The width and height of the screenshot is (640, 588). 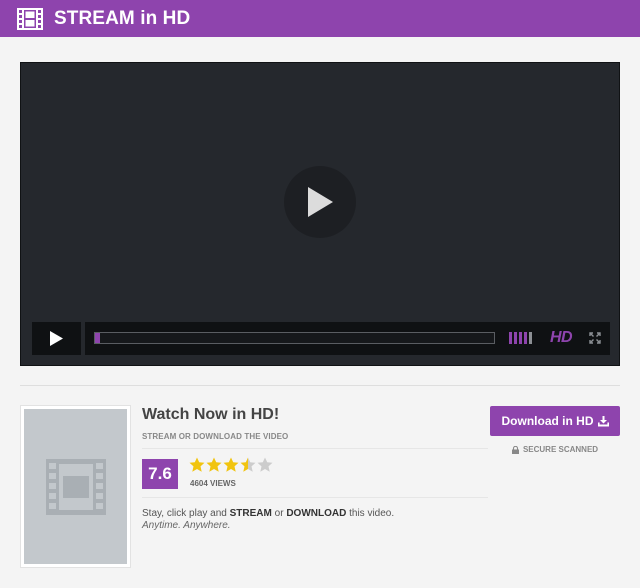 I want to click on download-label: Download in HD, so click(x=547, y=421).